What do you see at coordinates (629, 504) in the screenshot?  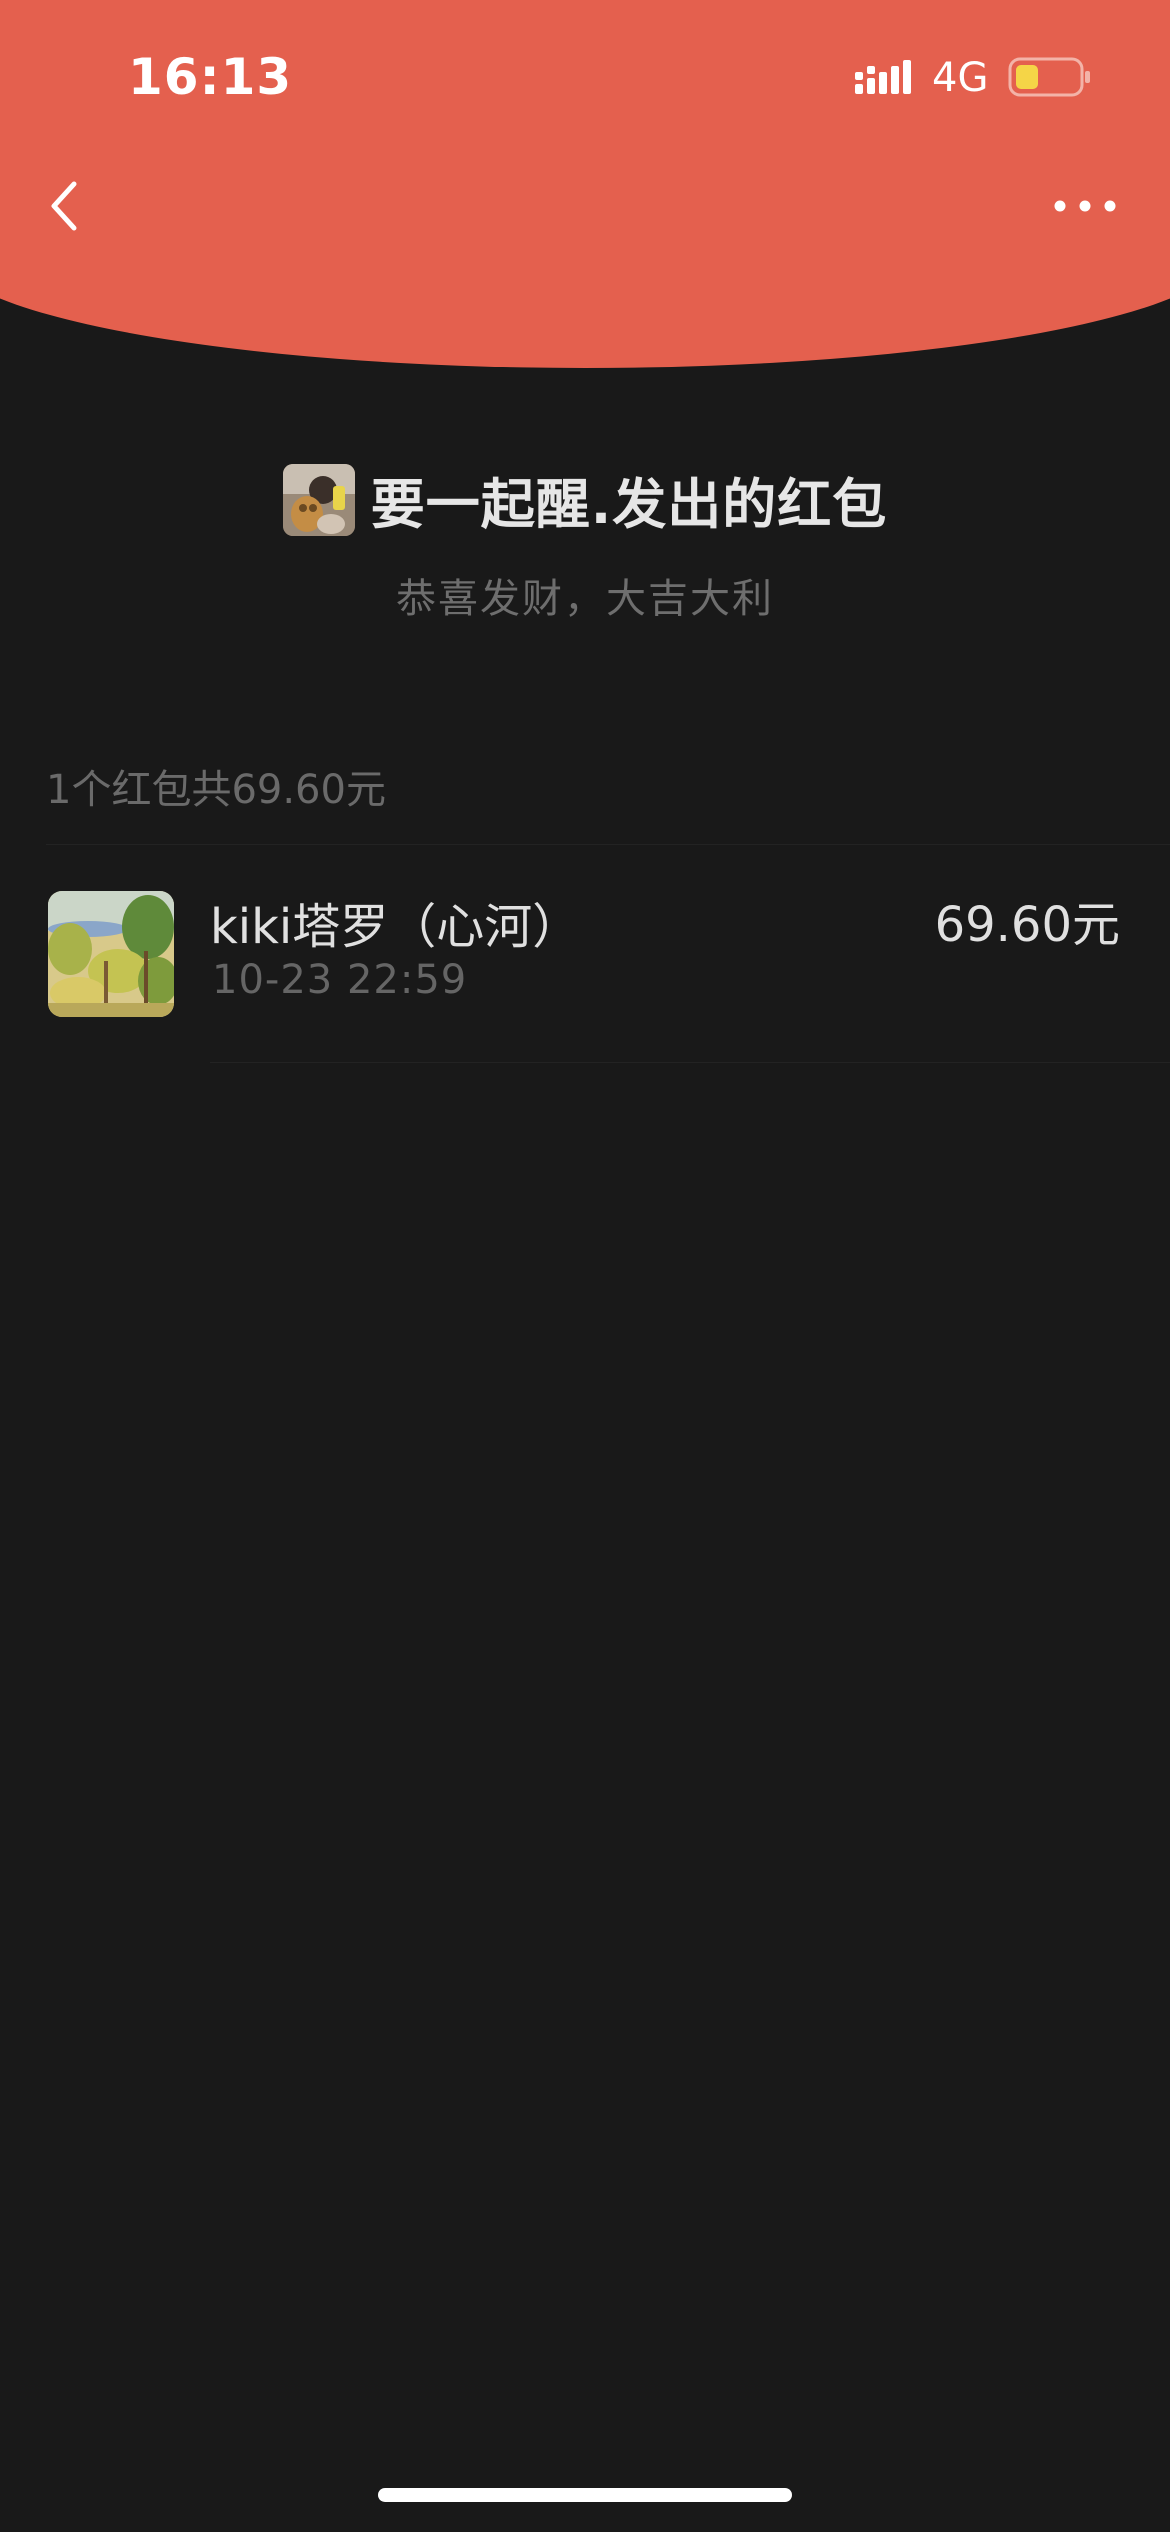 I see `sender-title: 要一起醒.发出的红包` at bounding box center [629, 504].